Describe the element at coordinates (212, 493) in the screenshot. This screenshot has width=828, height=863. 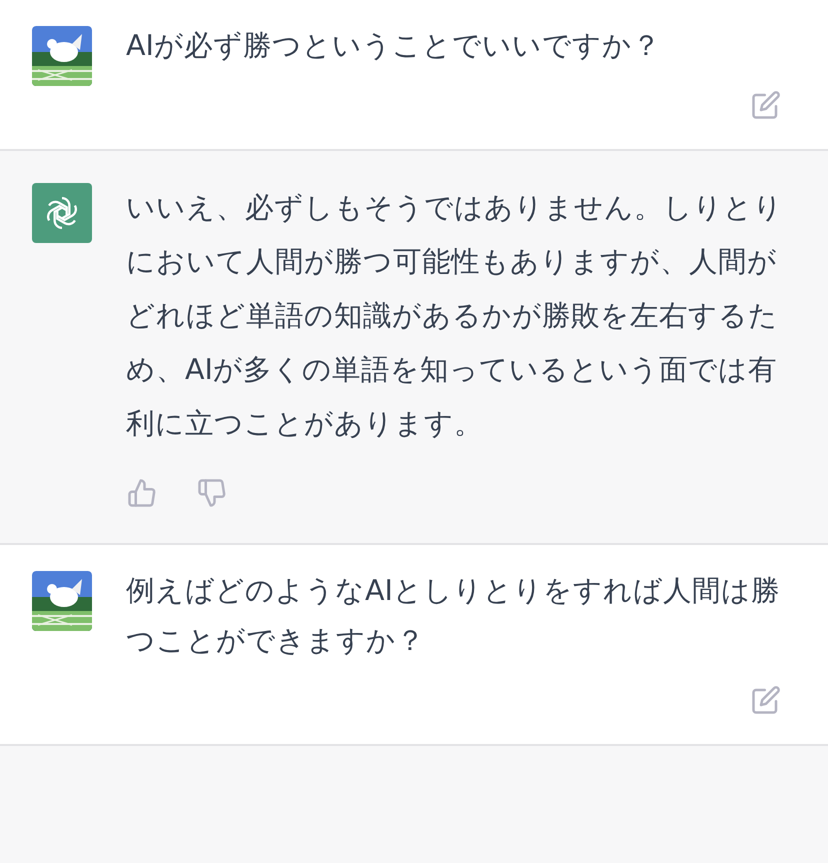
I see `thumbs-down-button` at that location.